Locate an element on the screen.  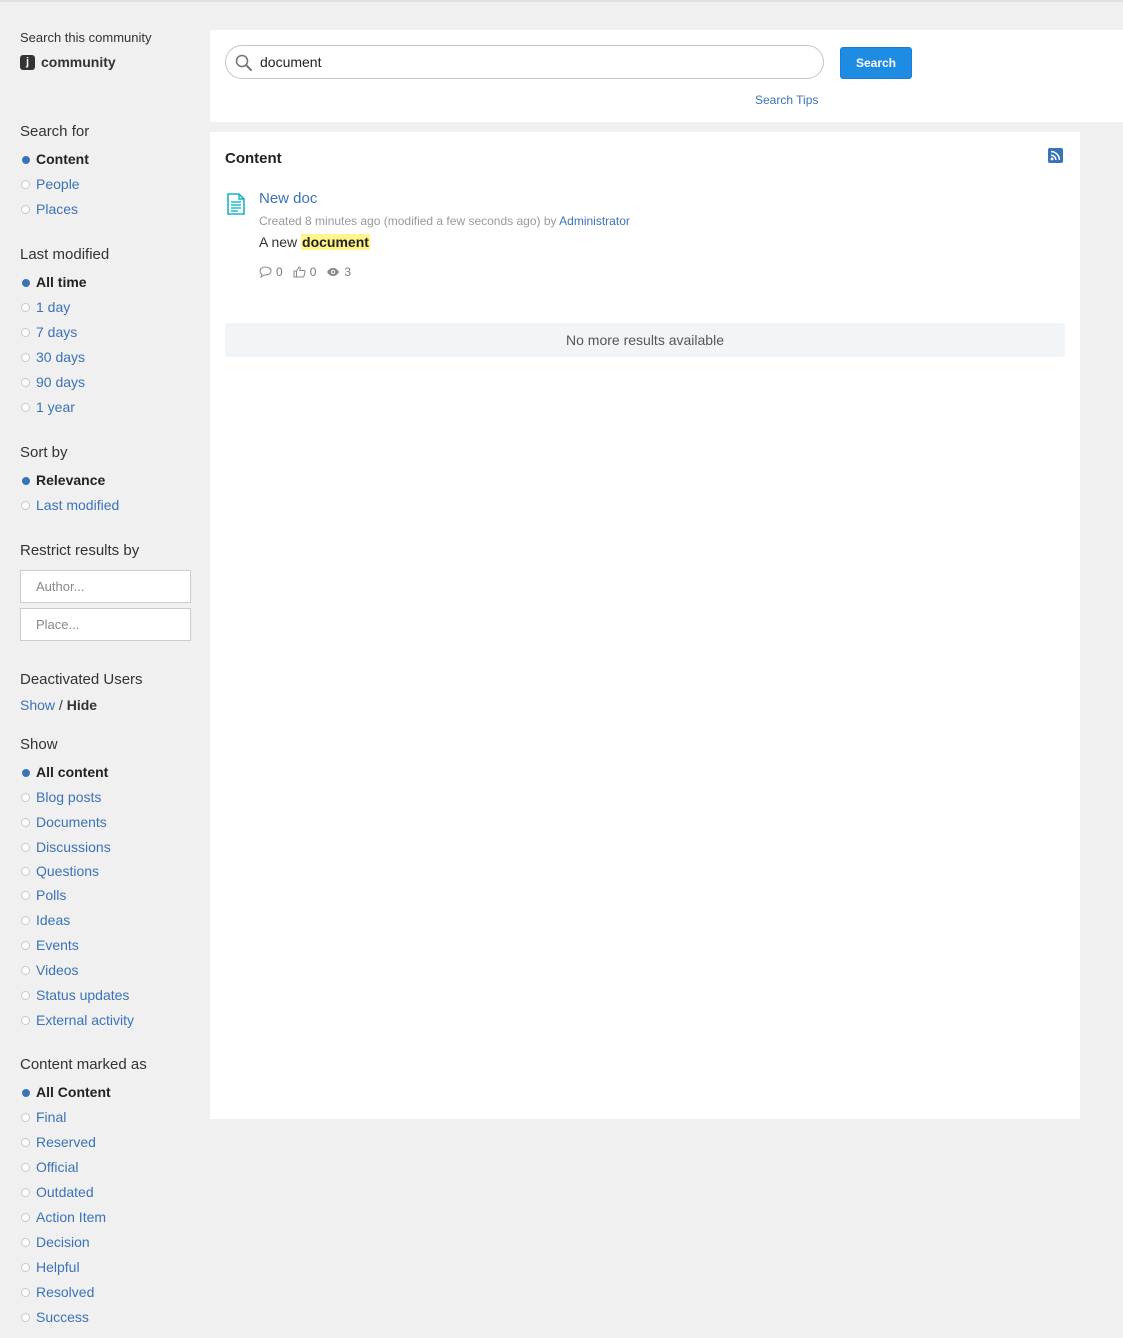
show-option: Events is located at coordinates (106, 945).